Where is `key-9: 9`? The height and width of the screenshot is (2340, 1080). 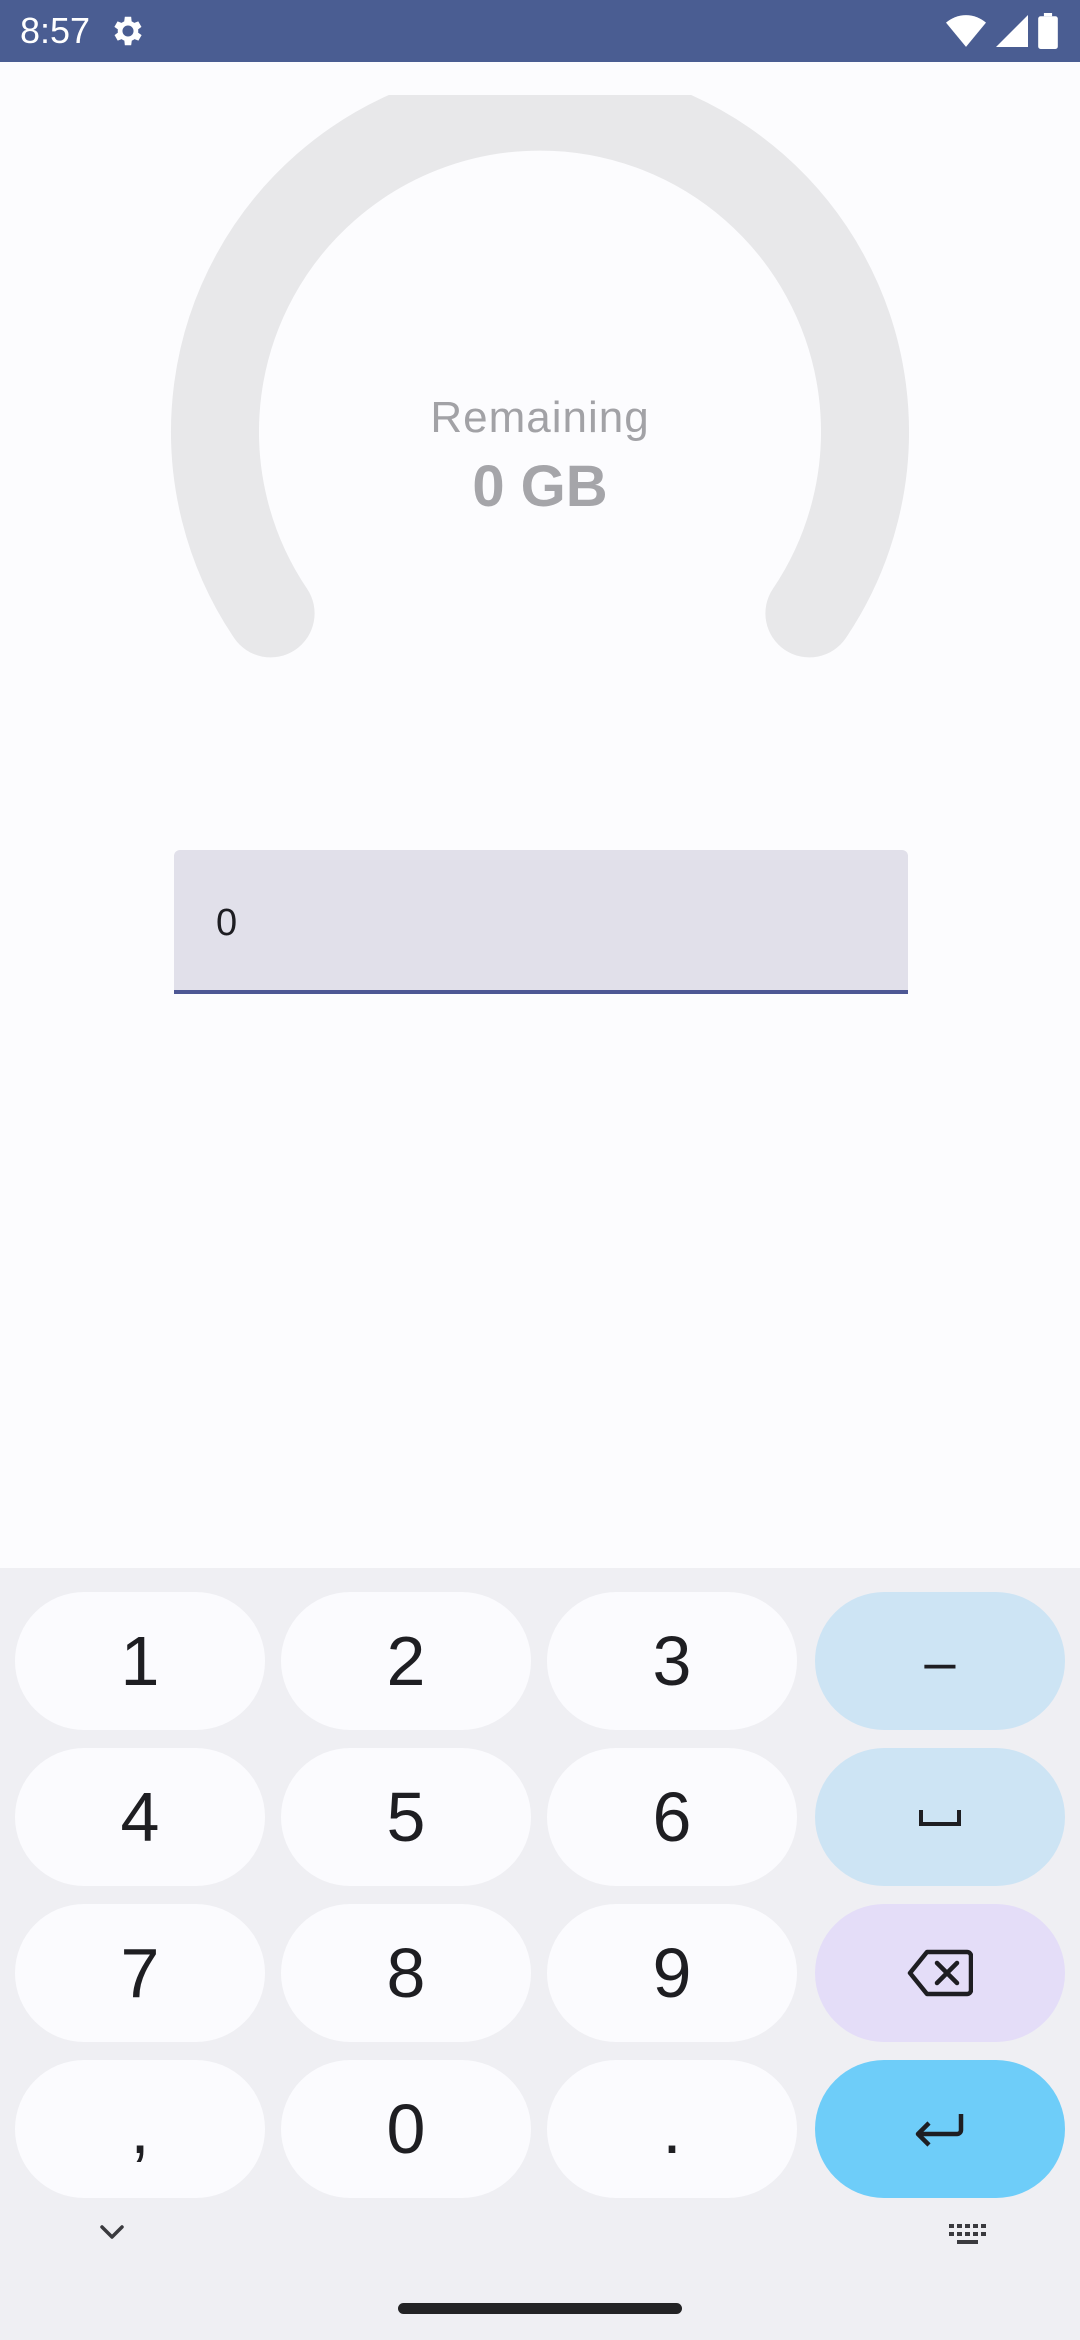
key-9: 9 is located at coordinates (672, 1973).